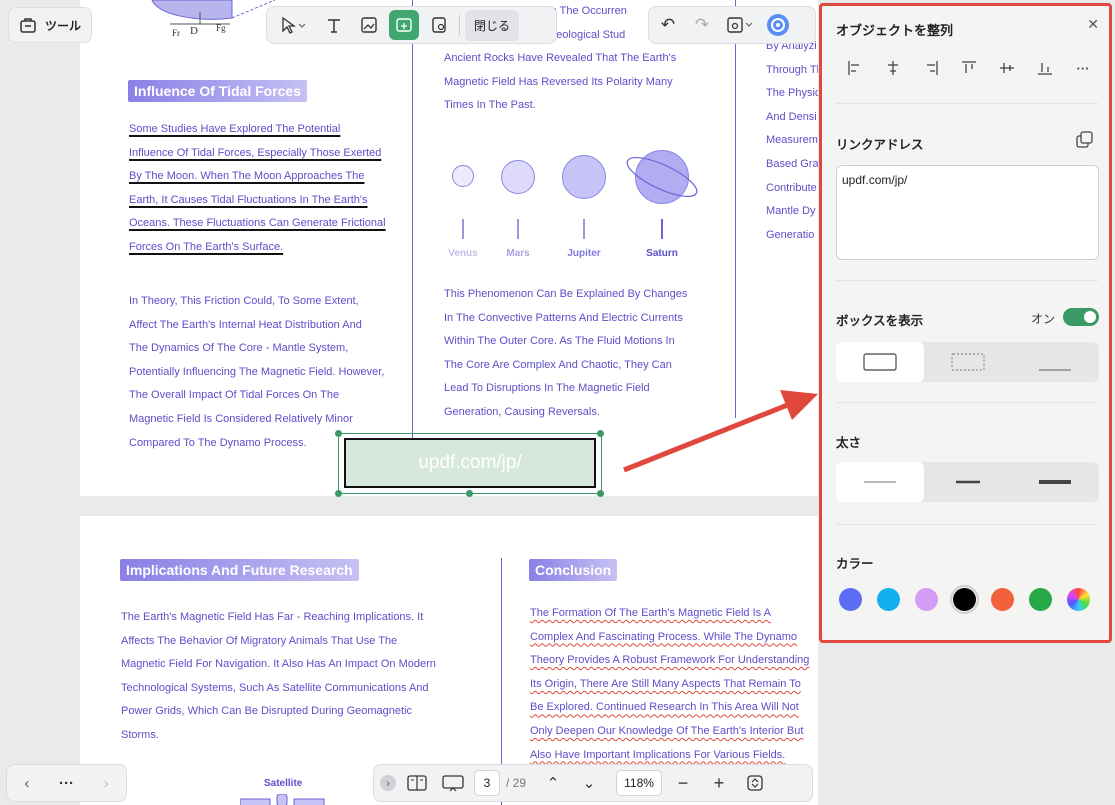 Image resolution: width=1115 pixels, height=805 pixels. What do you see at coordinates (1078, 599) in the screenshot?
I see `color-swatch-custom` at bounding box center [1078, 599].